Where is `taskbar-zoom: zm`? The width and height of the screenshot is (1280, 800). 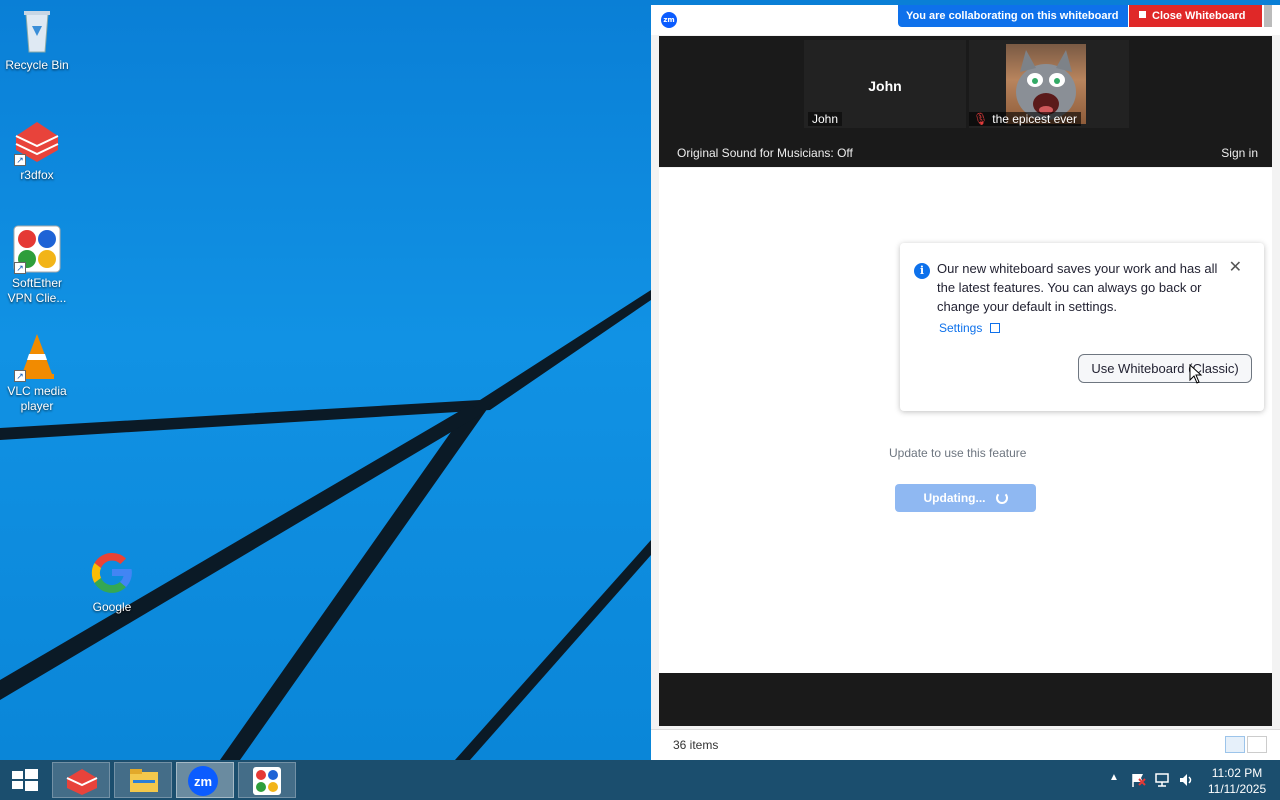
taskbar-zoom: zm is located at coordinates (205, 780).